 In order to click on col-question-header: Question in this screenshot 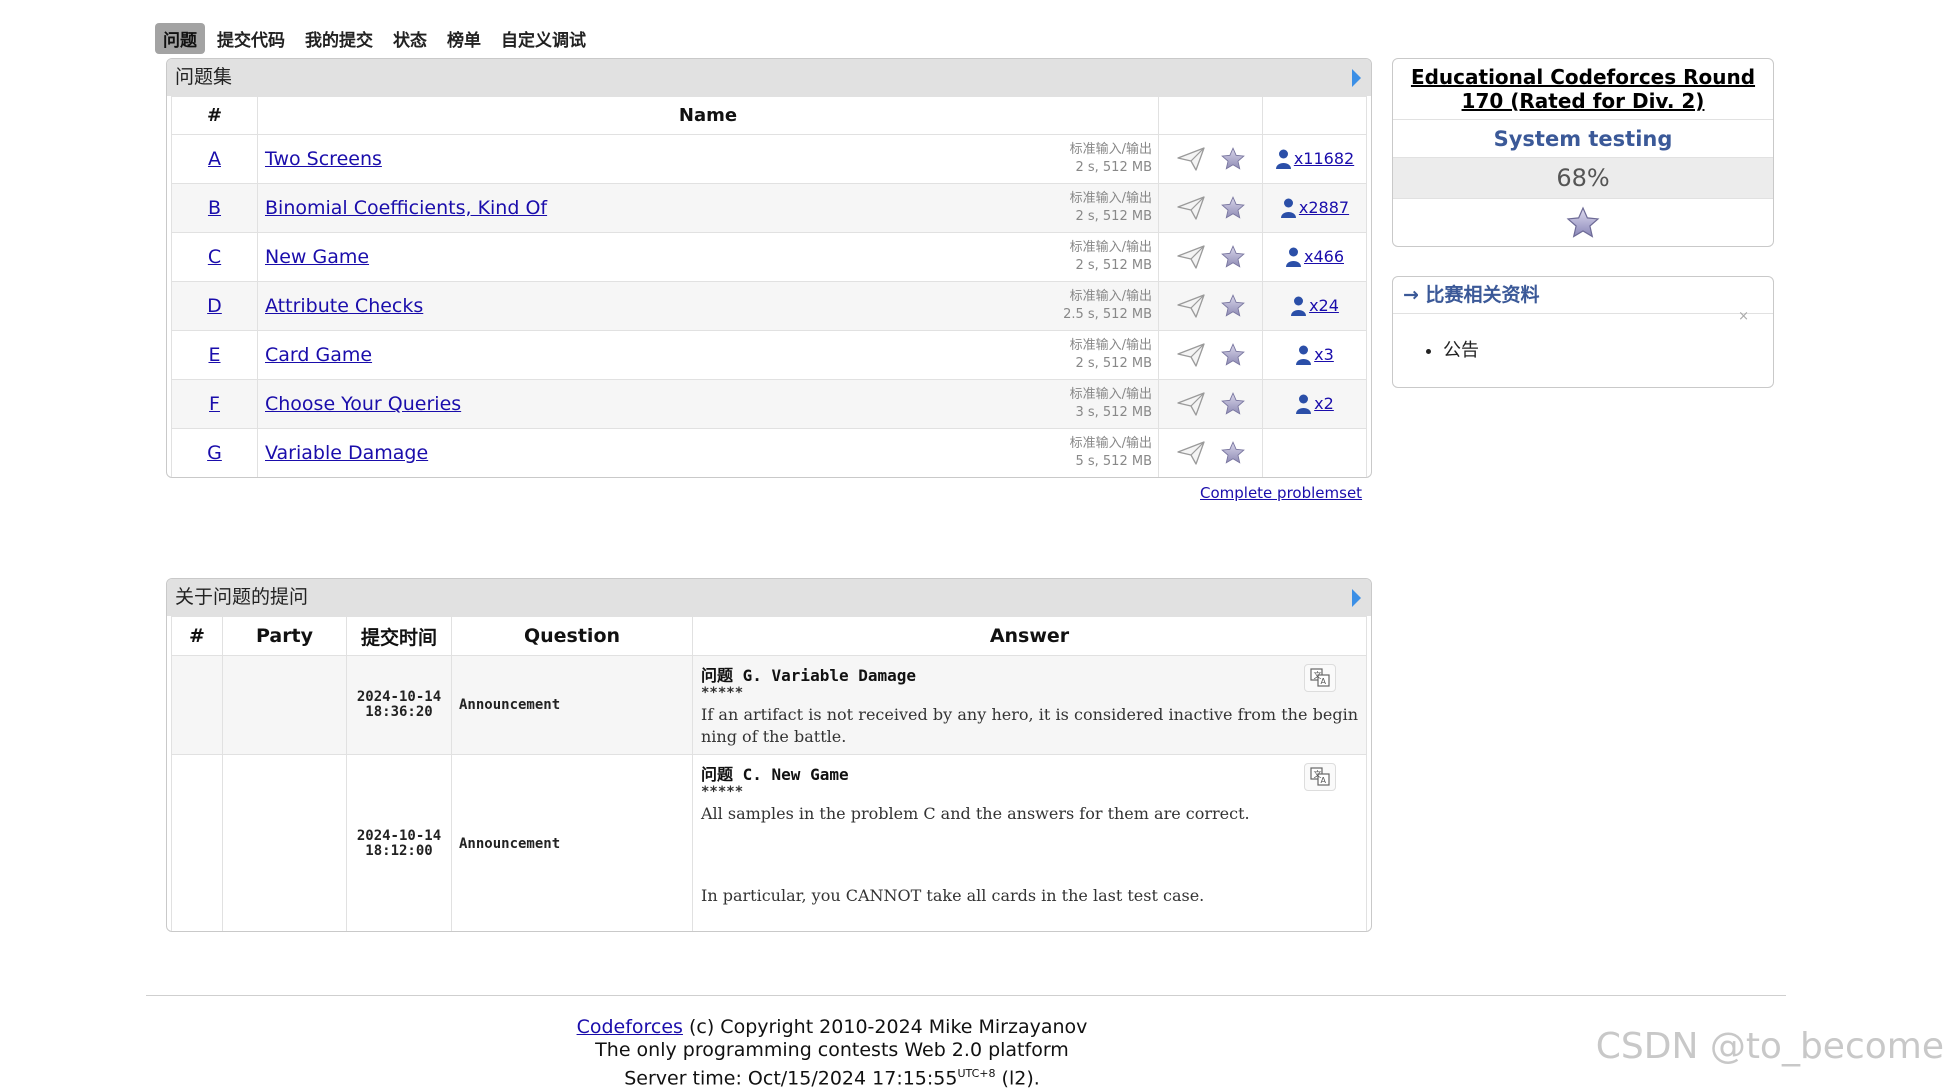, I will do `click(572, 636)`.